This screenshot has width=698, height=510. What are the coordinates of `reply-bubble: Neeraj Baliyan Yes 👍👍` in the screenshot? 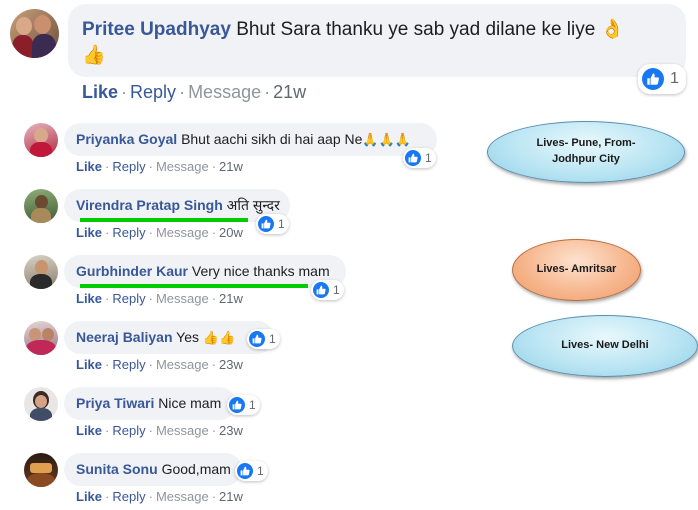 It's located at (169, 337).